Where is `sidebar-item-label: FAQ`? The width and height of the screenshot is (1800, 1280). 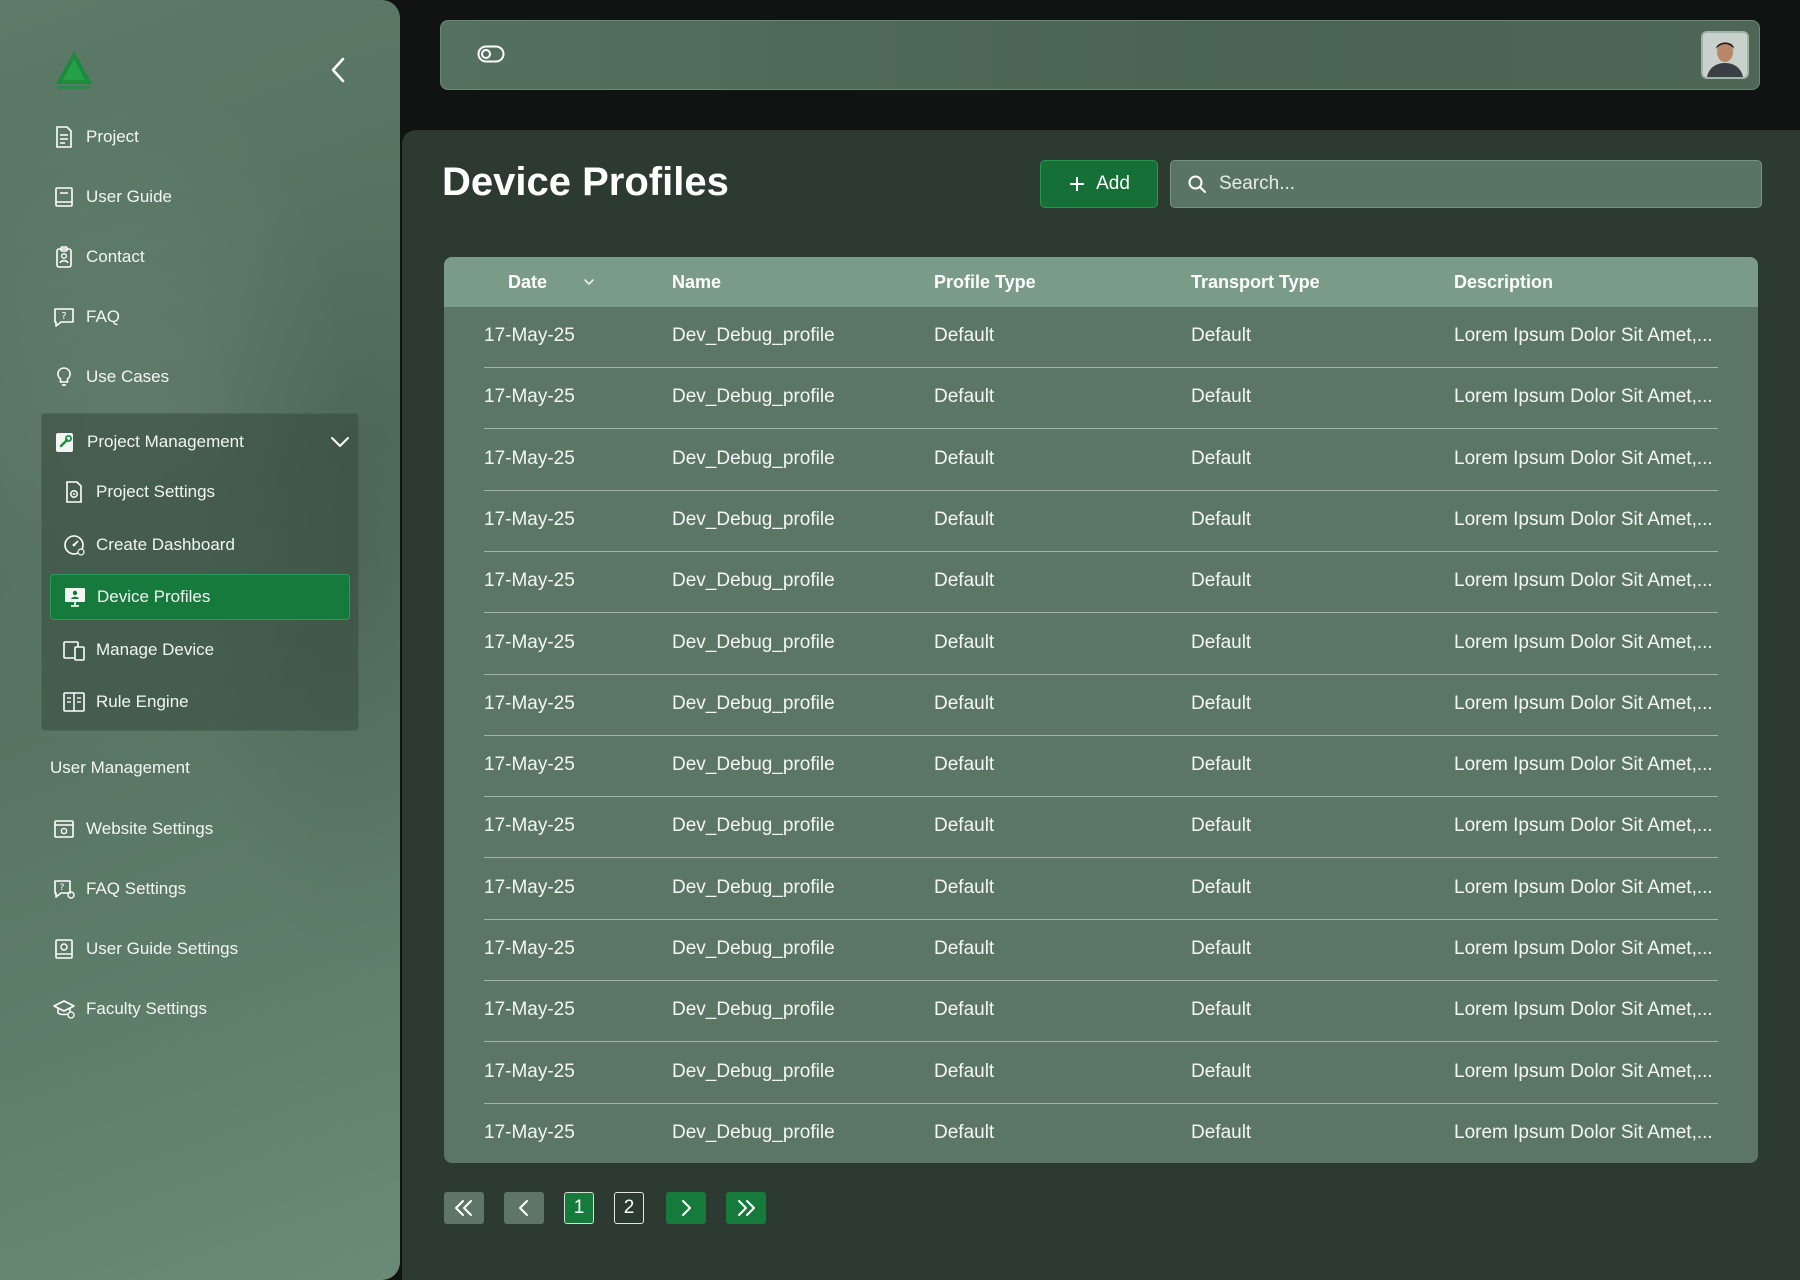
sidebar-item-label: FAQ is located at coordinates (103, 316).